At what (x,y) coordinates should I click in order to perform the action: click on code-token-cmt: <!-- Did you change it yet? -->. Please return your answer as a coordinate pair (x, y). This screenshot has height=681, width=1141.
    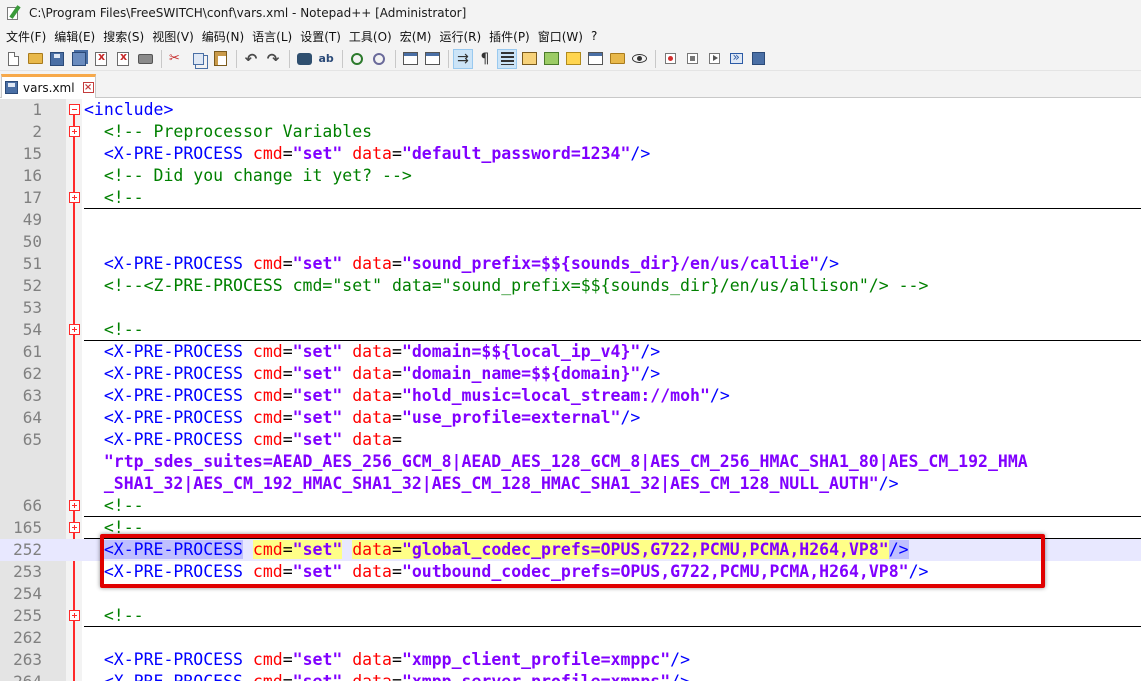
    Looking at the image, I should click on (257, 175).